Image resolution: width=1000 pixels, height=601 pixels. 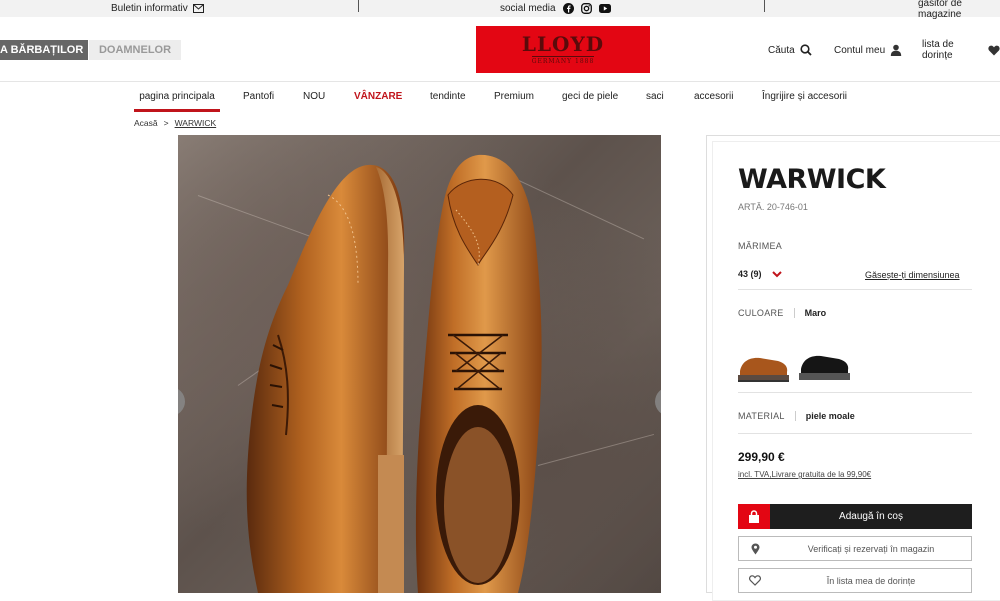 What do you see at coordinates (824, 364) in the screenshot?
I see `color-swatch-black` at bounding box center [824, 364].